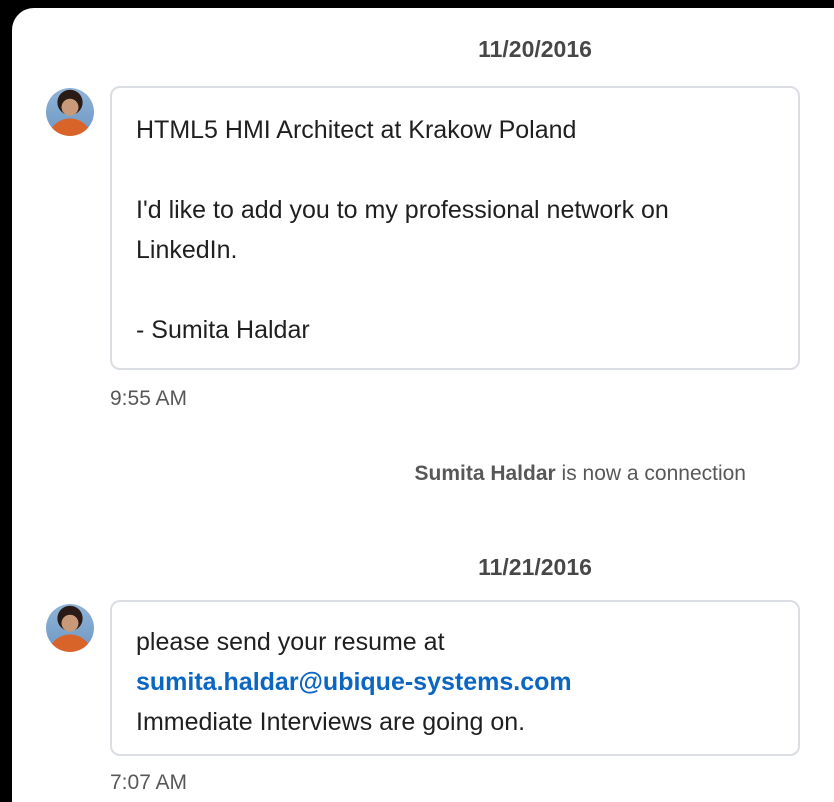  Describe the element at coordinates (331, 722) in the screenshot. I see `message-line: Immediate Interviews are going on.` at that location.